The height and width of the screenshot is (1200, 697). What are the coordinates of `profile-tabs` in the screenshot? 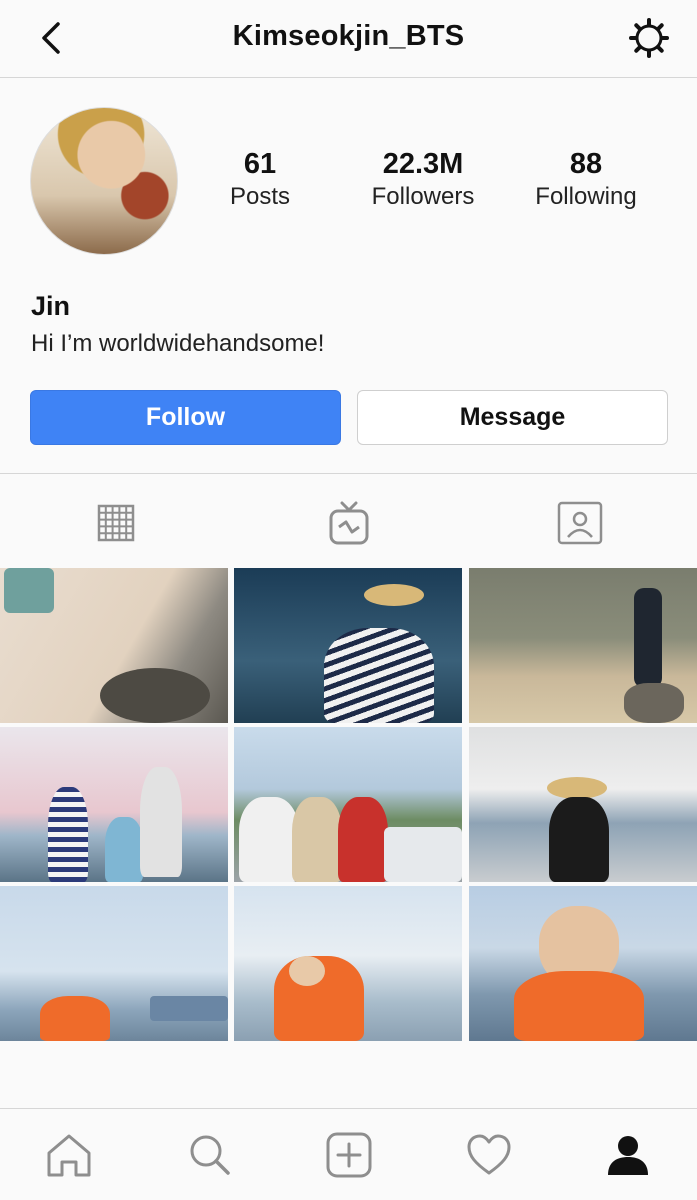 It's located at (348, 521).